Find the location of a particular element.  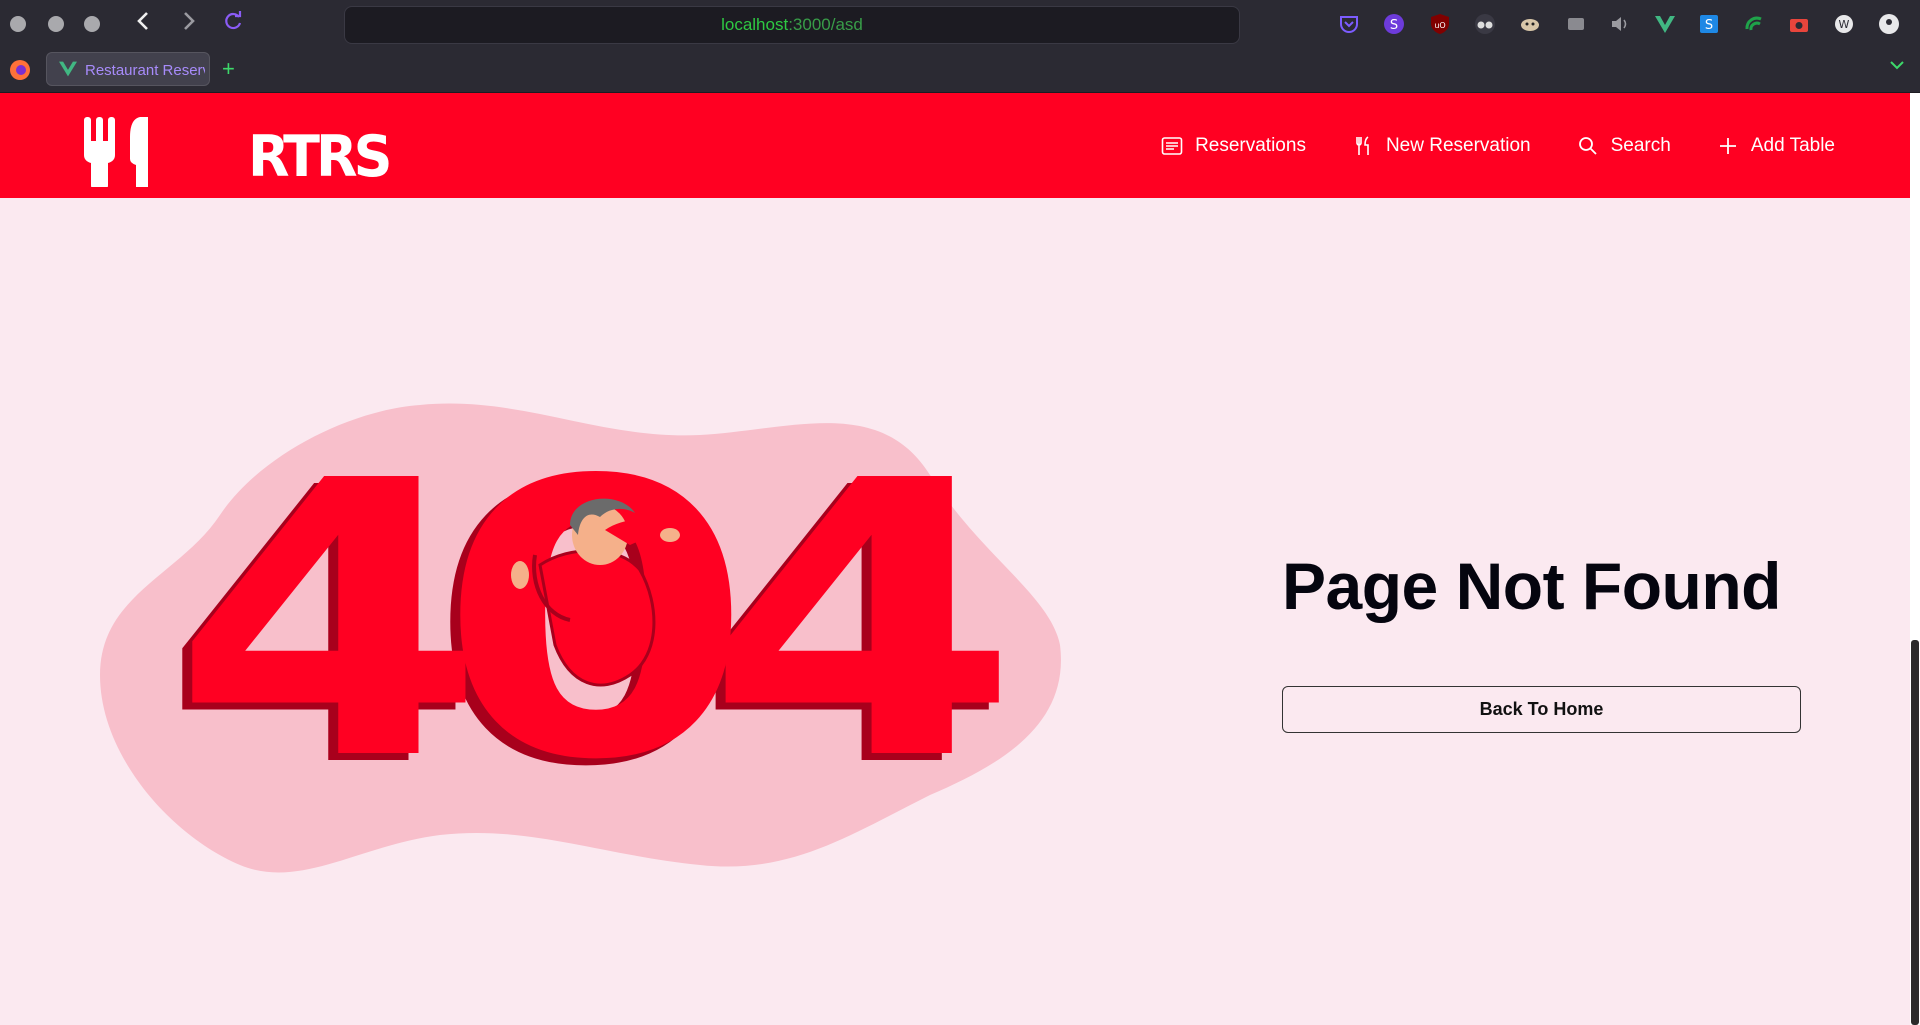

list-icon is located at coordinates (1172, 145).